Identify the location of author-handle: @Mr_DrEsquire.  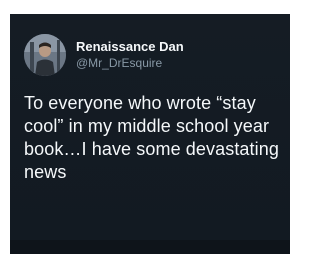
(130, 63).